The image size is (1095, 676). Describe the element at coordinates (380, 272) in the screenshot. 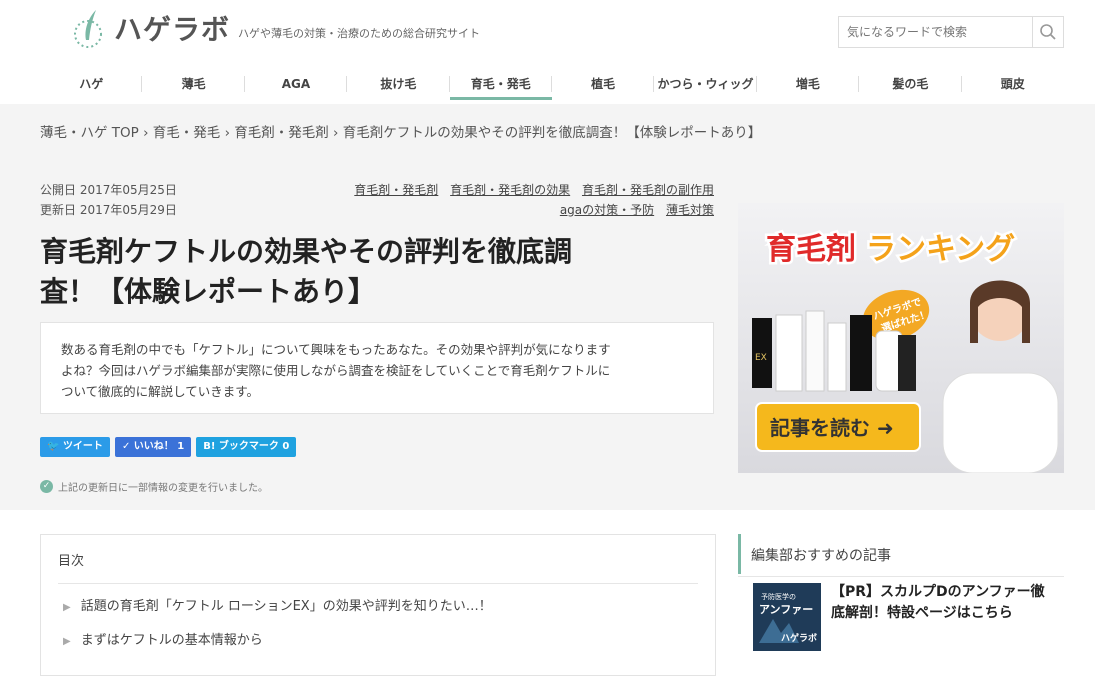

I see `article-title: 育毛剤ケフトルの効果やその評判を徹底調 査！【体験レポートあり】` at that location.